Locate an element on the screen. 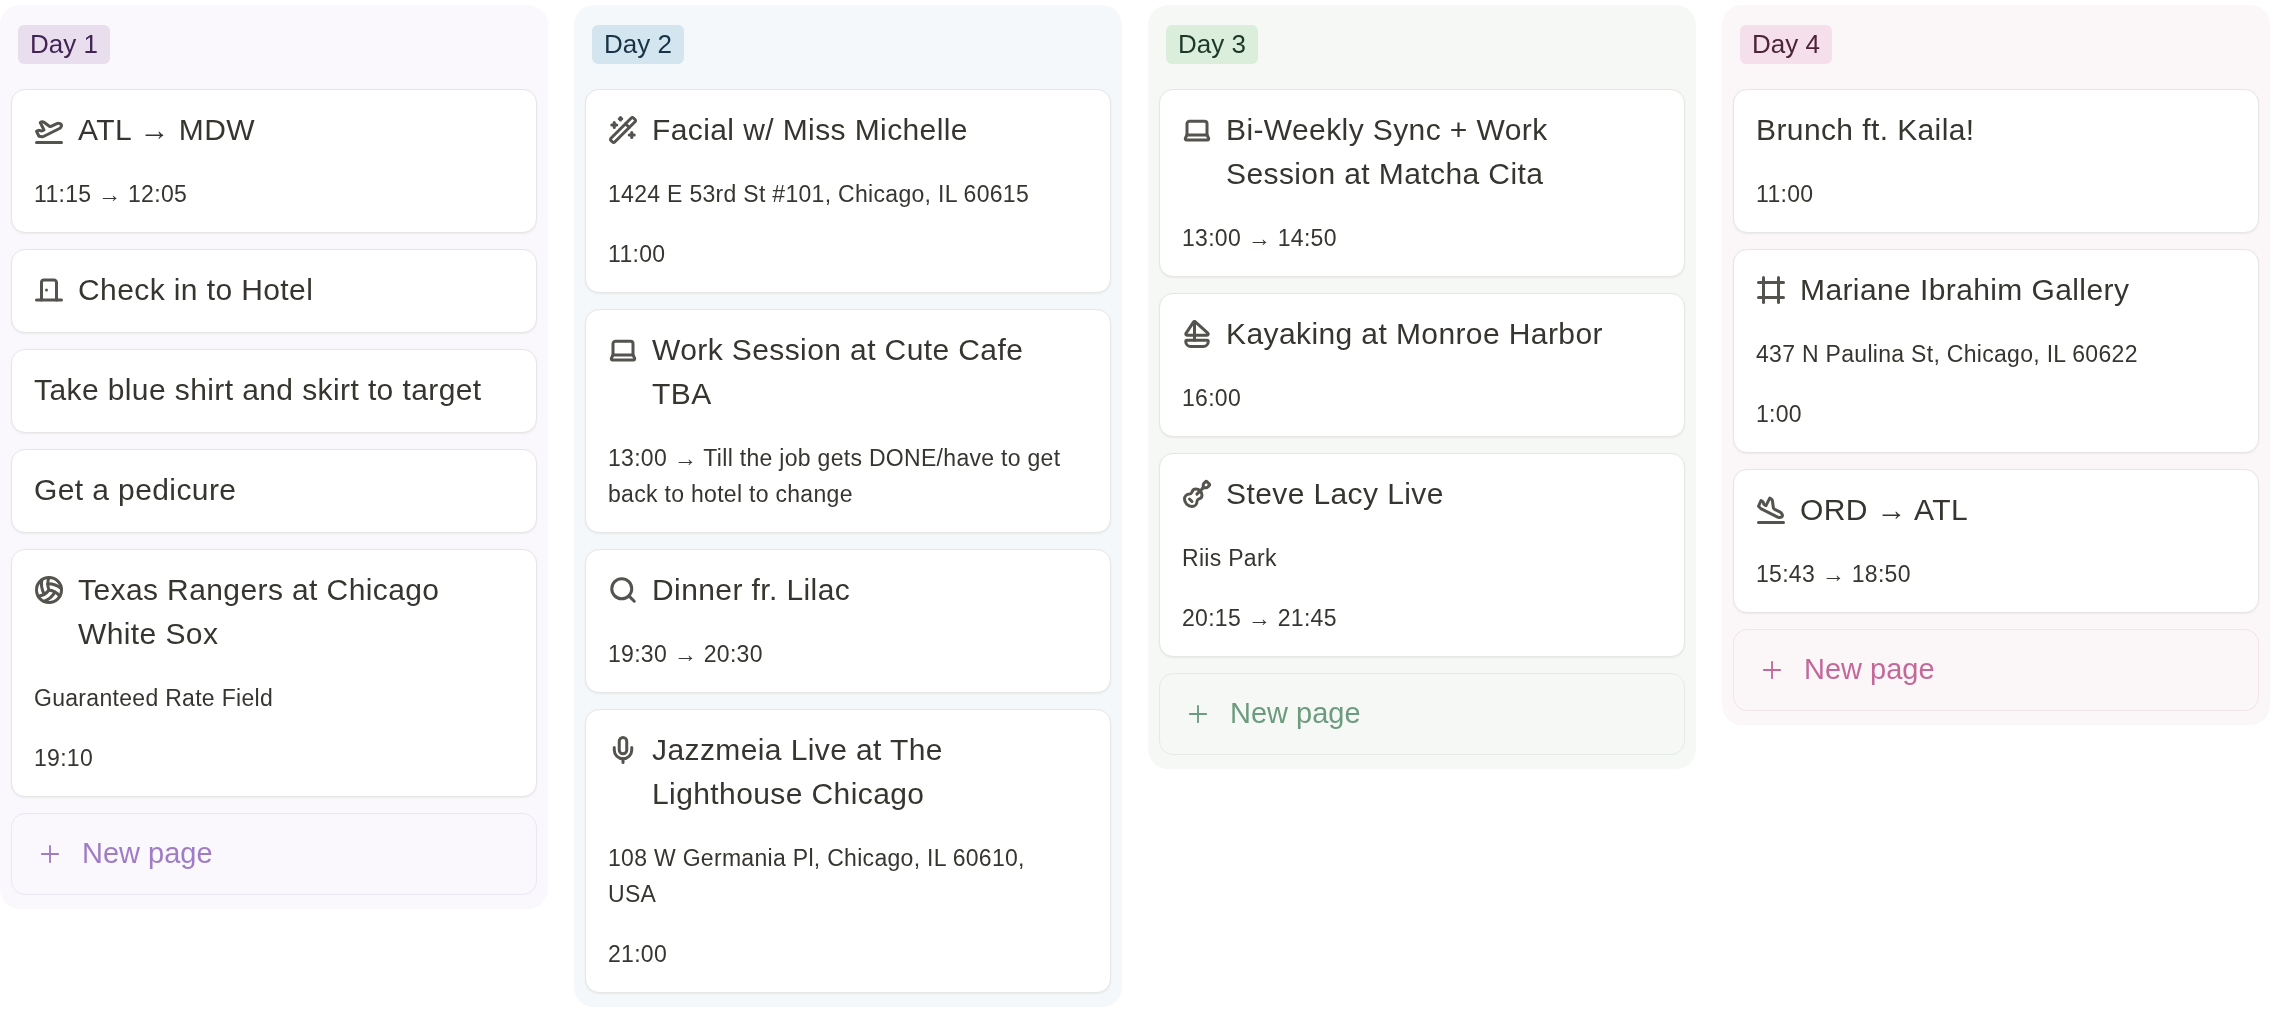 The height and width of the screenshot is (1020, 2284). group-tag: Day 3 is located at coordinates (1212, 44).